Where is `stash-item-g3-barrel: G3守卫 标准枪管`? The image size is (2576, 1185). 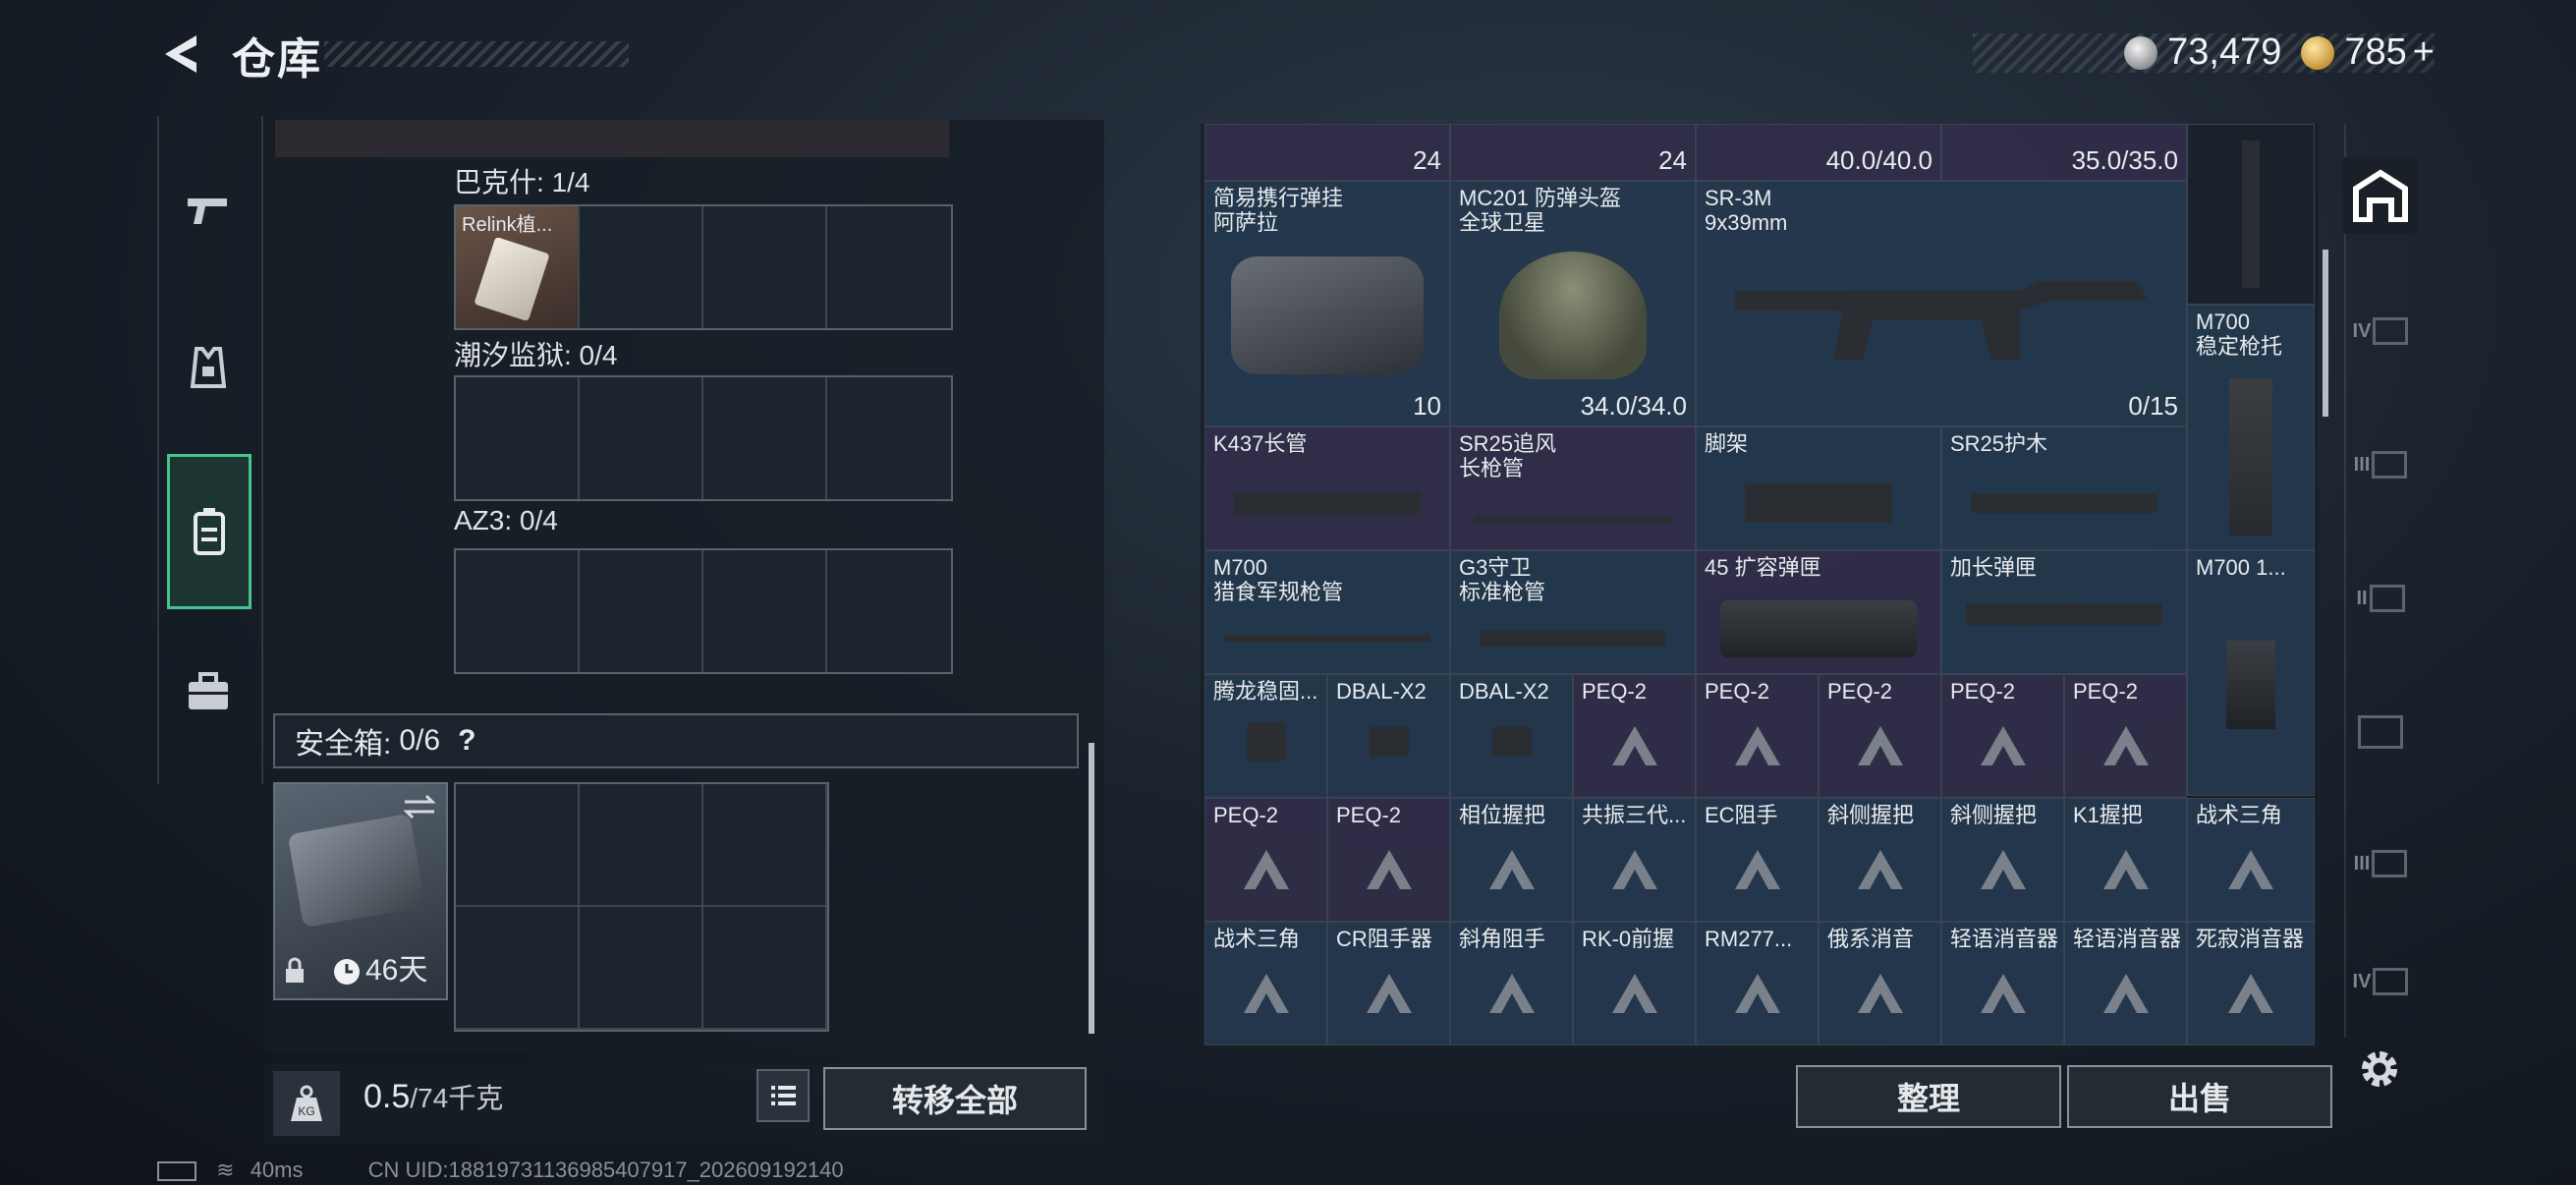
stash-item-g3-barrel: G3守卫 标准枪管 is located at coordinates (1573, 612).